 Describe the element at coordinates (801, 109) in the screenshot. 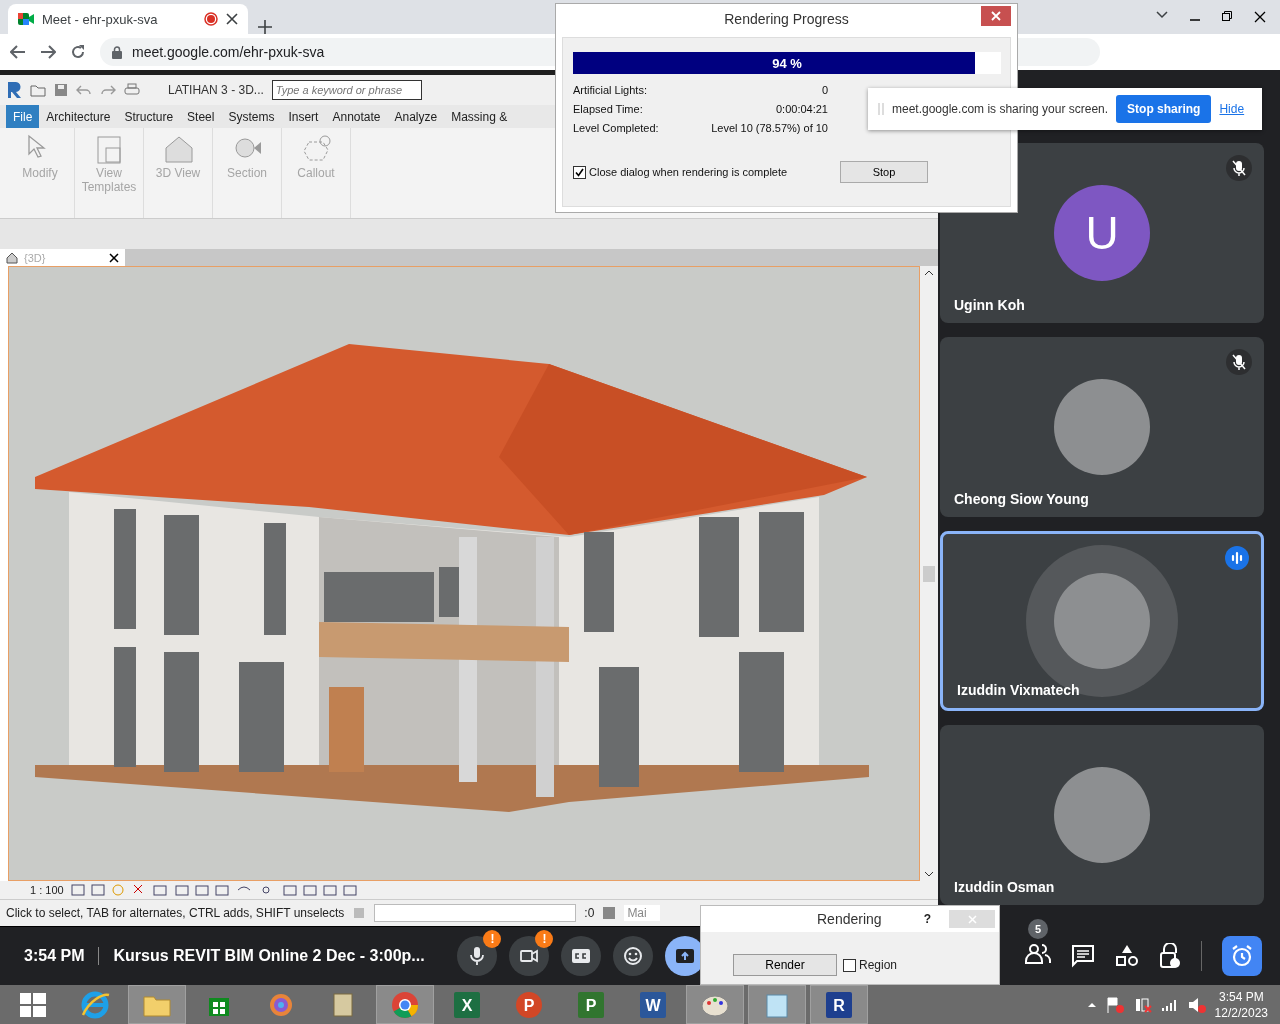

I see `stat-value: 0:00:04:21` at that location.